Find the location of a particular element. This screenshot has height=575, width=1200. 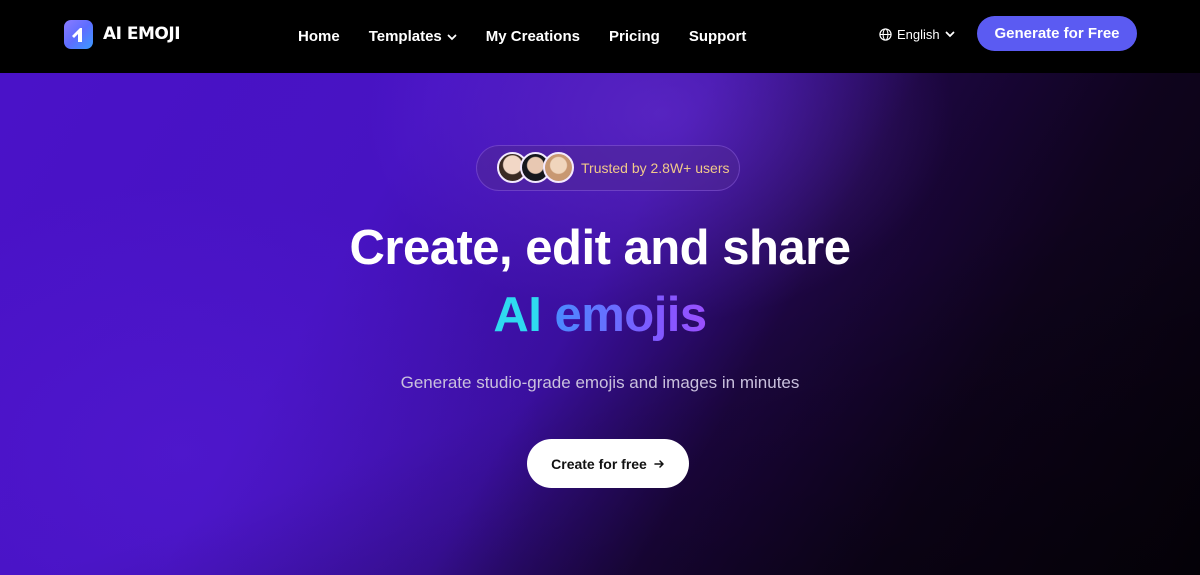

create-for-free-button: Create for free is located at coordinates (608, 463).